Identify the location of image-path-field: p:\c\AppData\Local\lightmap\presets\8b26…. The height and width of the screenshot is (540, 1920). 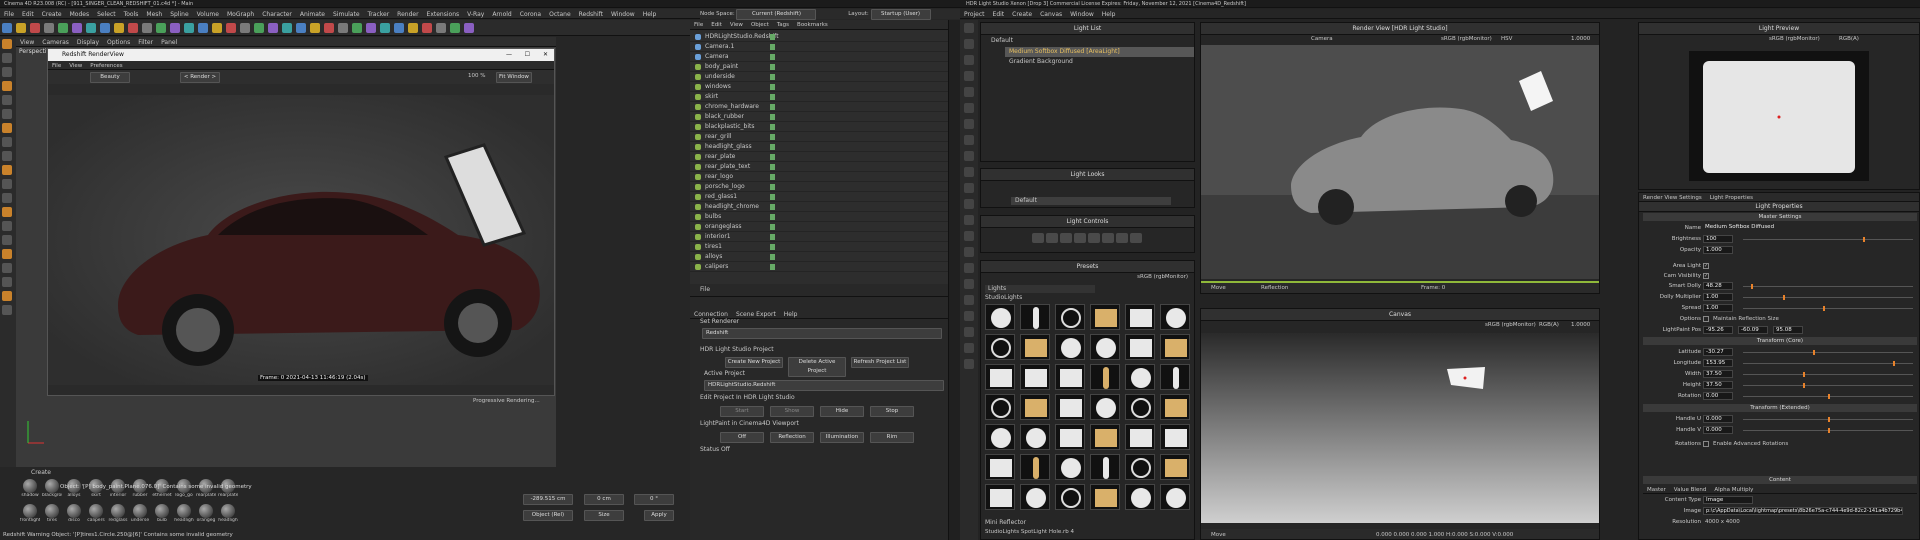
(1803, 511).